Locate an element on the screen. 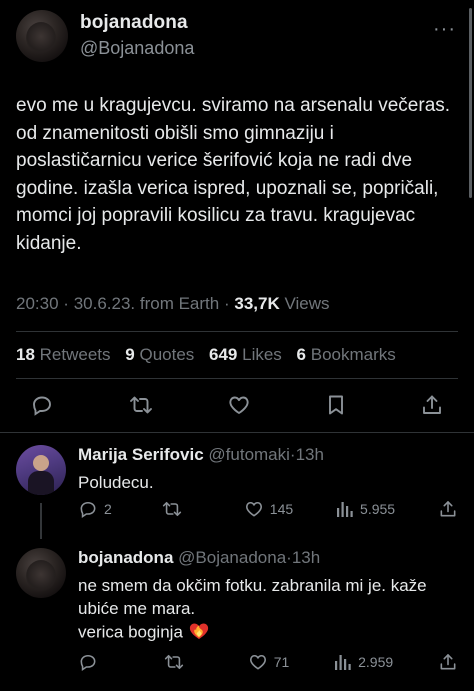 This screenshot has width=474, height=691. like-button: 145 is located at coordinates (268, 509).